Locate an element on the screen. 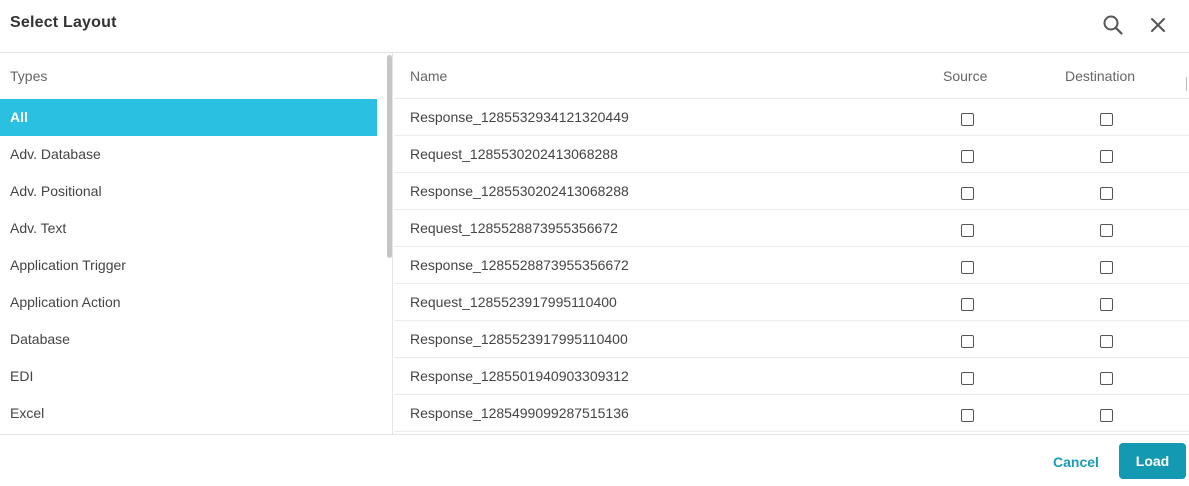 The width and height of the screenshot is (1189, 486). type-item-database: Database is located at coordinates (188, 339).